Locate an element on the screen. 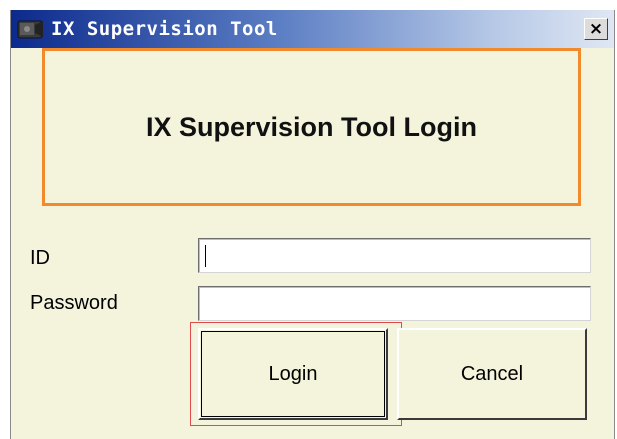 The height and width of the screenshot is (439, 617). close-icon: × is located at coordinates (596, 28).